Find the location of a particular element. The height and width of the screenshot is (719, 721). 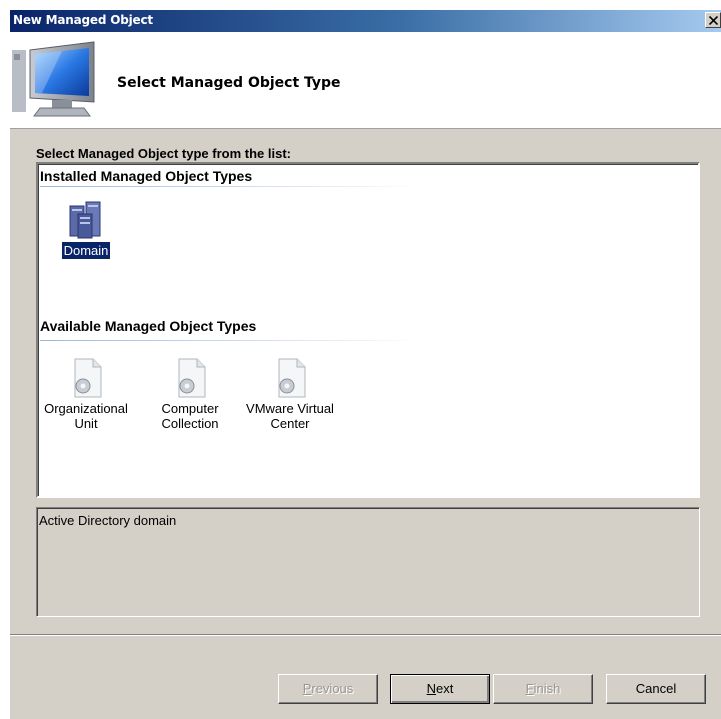

description-text: Active Directory domain is located at coordinates (108, 520).